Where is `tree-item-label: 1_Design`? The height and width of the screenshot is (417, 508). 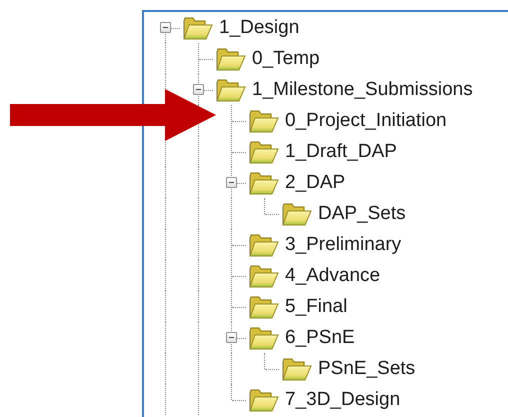 tree-item-label: 1_Design is located at coordinates (259, 27).